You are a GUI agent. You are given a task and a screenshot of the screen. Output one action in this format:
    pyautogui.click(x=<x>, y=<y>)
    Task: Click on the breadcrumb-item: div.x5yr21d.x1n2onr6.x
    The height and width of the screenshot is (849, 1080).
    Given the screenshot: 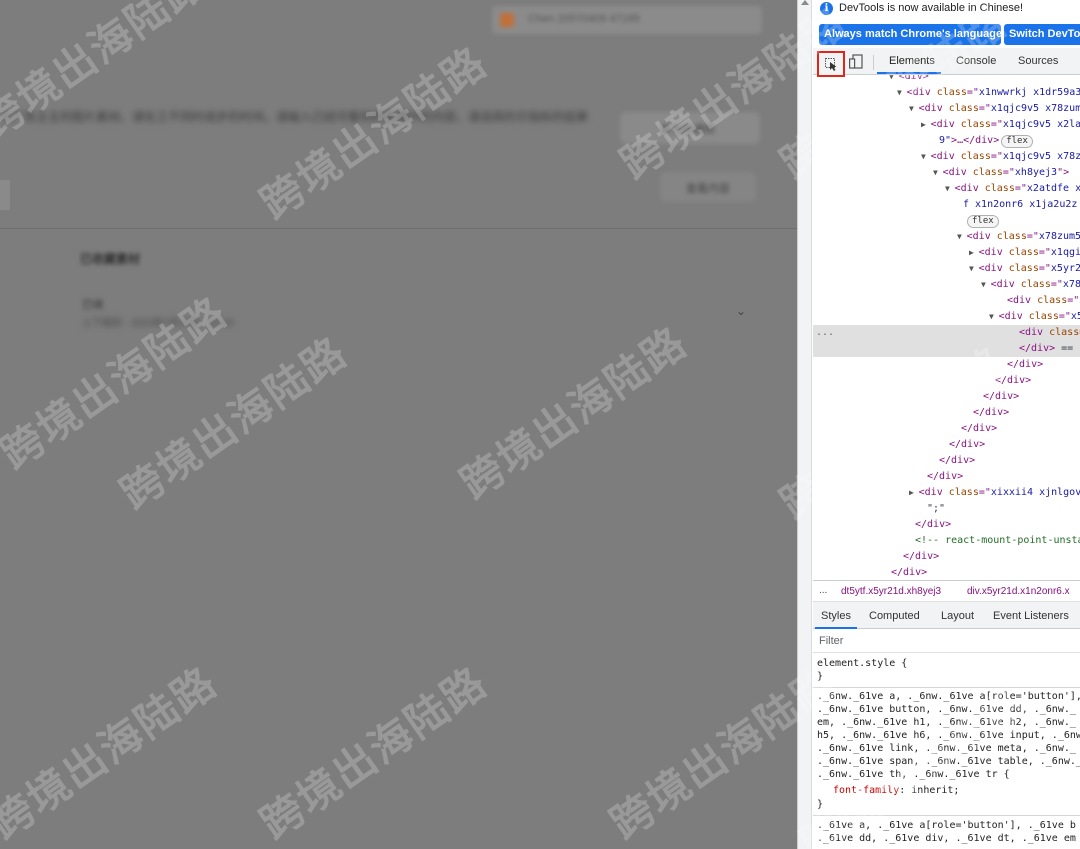 What is the action you would take?
    pyautogui.click(x=1018, y=591)
    